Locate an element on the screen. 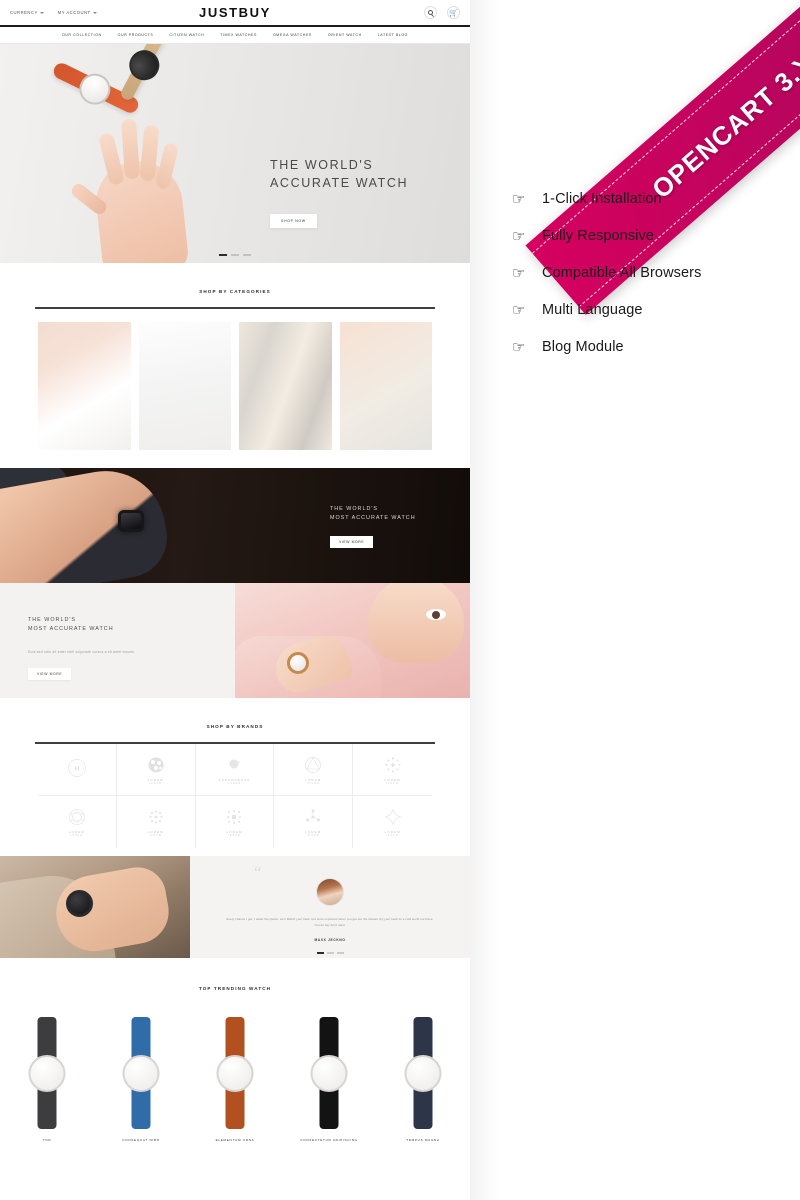 The width and height of the screenshot is (800, 1200). dotted-sphere-logo is located at coordinates (156, 764).